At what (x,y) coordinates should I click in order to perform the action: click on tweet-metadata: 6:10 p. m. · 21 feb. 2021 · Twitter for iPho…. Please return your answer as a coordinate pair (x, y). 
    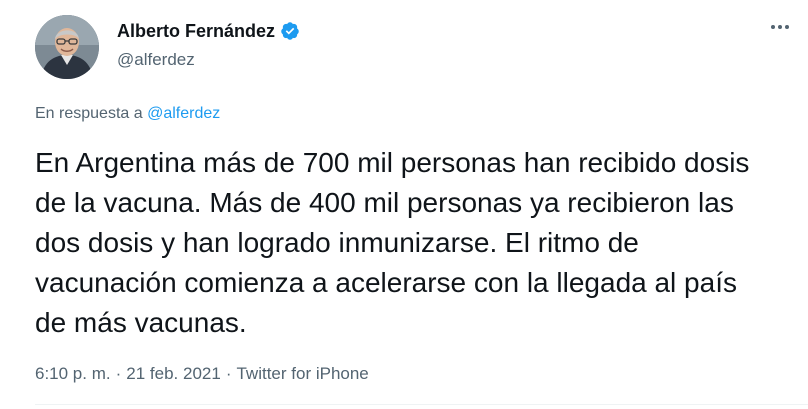
    Looking at the image, I should click on (202, 374).